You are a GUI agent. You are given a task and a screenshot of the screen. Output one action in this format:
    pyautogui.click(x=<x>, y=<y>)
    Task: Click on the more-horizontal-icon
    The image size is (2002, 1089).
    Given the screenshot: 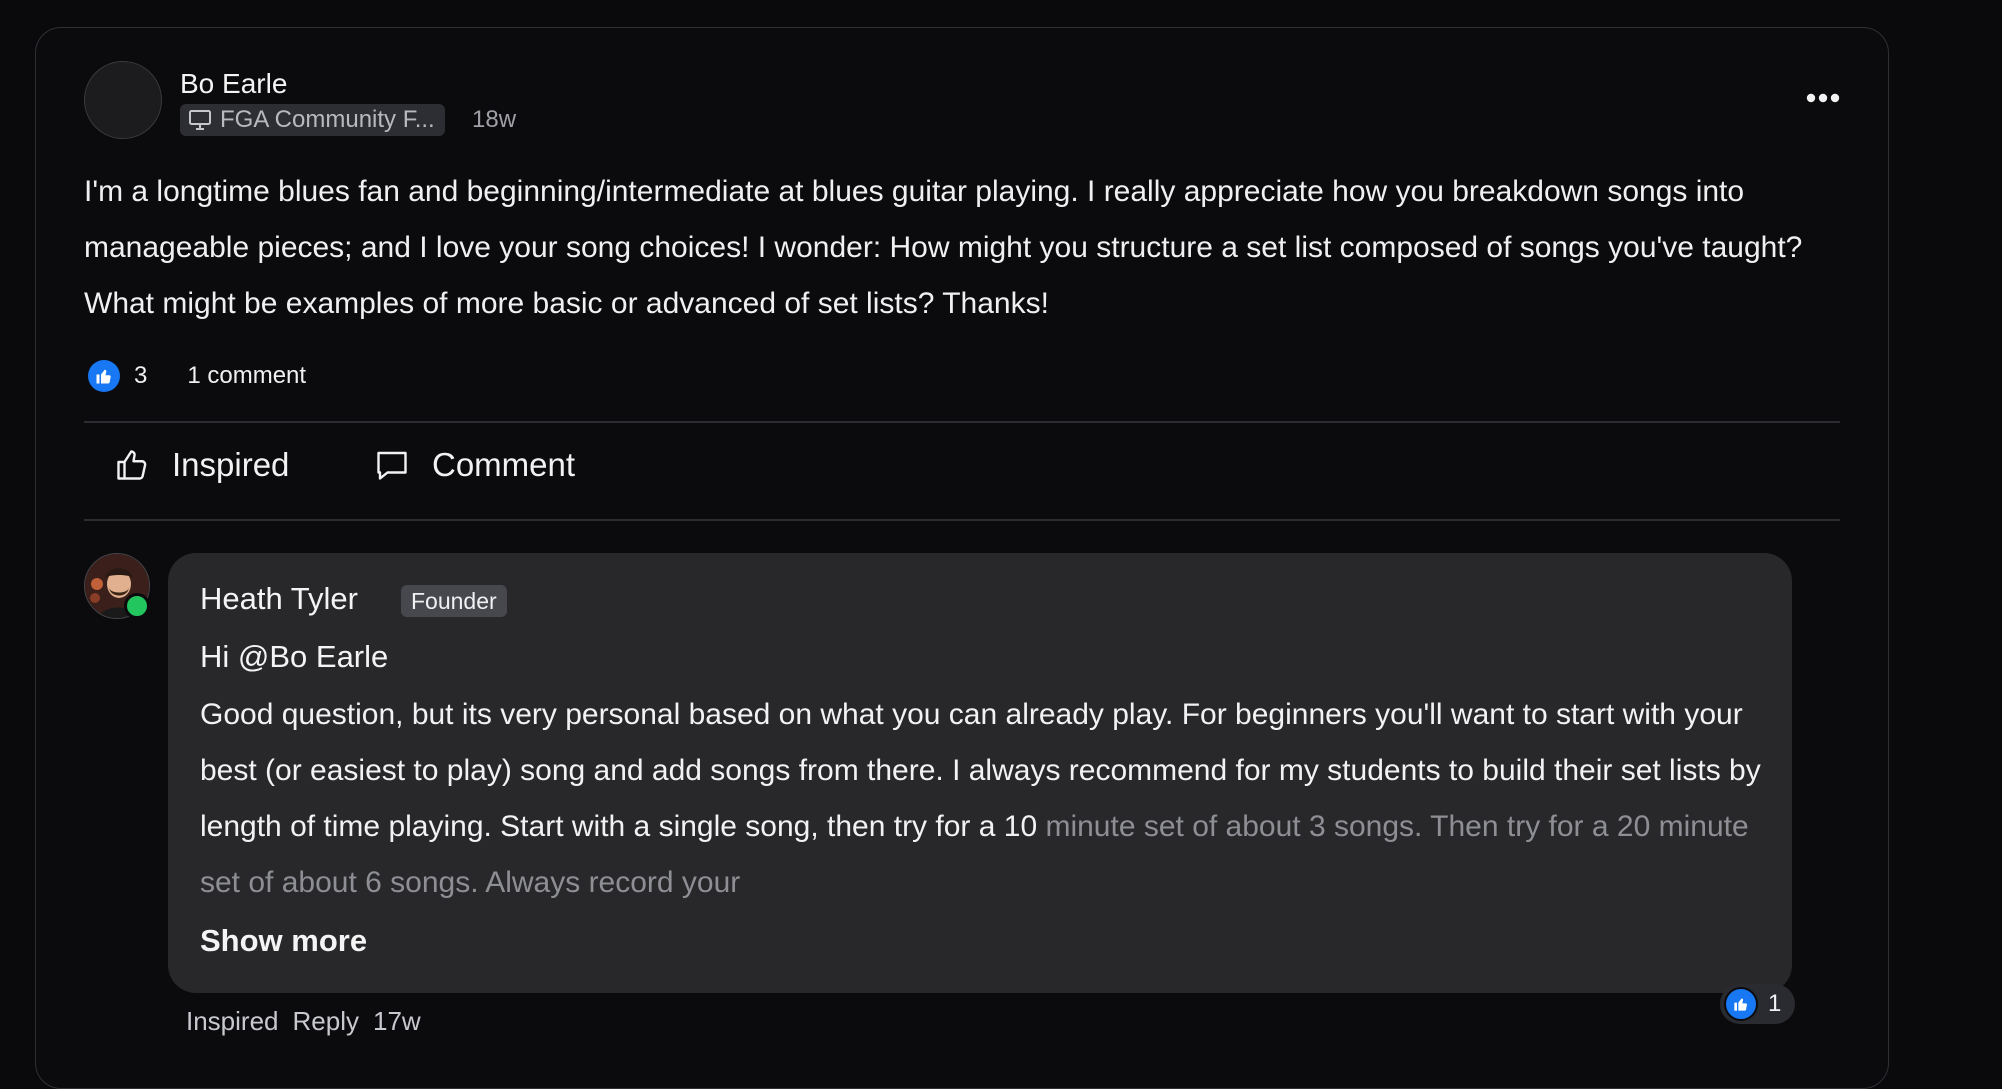 What is the action you would take?
    pyautogui.click(x=1823, y=98)
    